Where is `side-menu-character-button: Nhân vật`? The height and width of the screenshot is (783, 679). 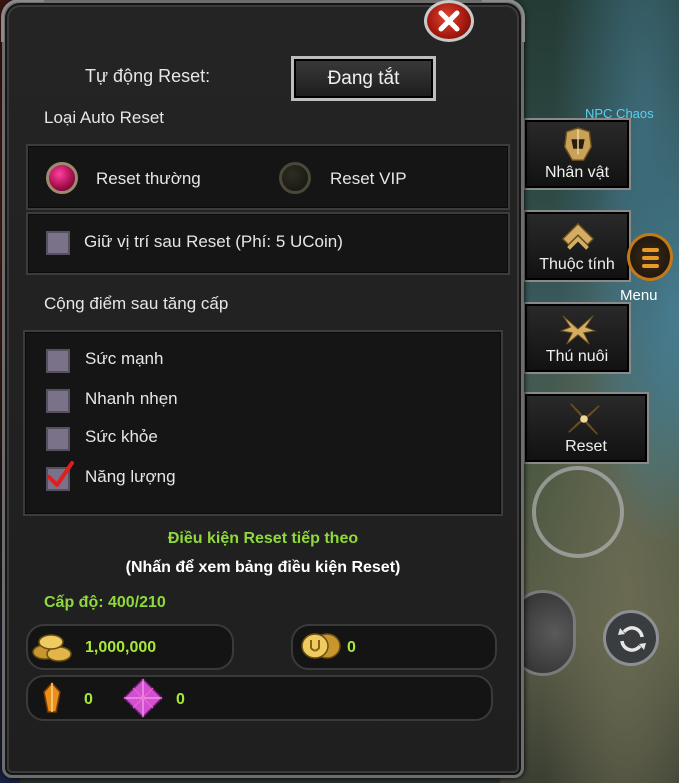 side-menu-character-button: Nhân vật is located at coordinates (577, 154).